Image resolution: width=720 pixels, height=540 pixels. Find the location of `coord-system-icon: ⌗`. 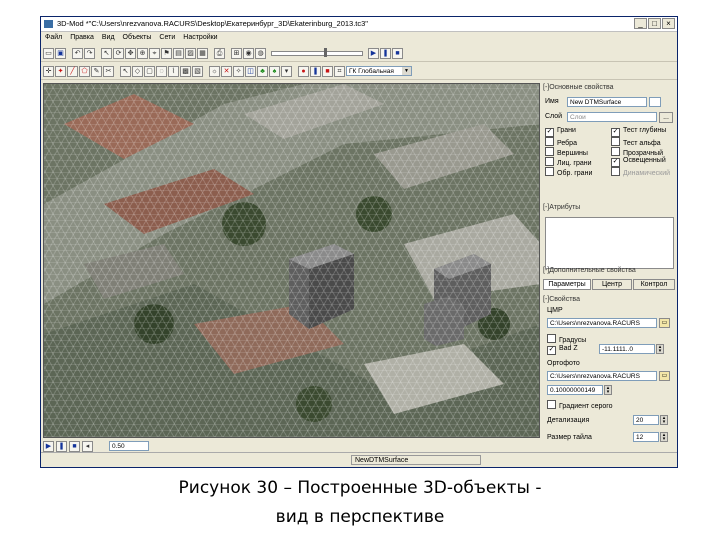

coord-system-icon: ⌗ is located at coordinates (339, 71).